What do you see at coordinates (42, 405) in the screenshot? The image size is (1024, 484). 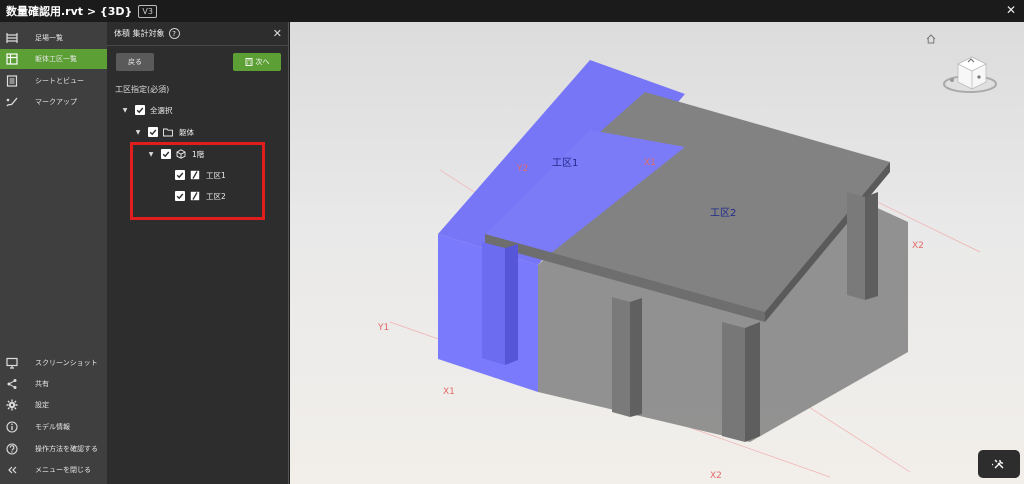 I see `nav-item-label: 設定` at bounding box center [42, 405].